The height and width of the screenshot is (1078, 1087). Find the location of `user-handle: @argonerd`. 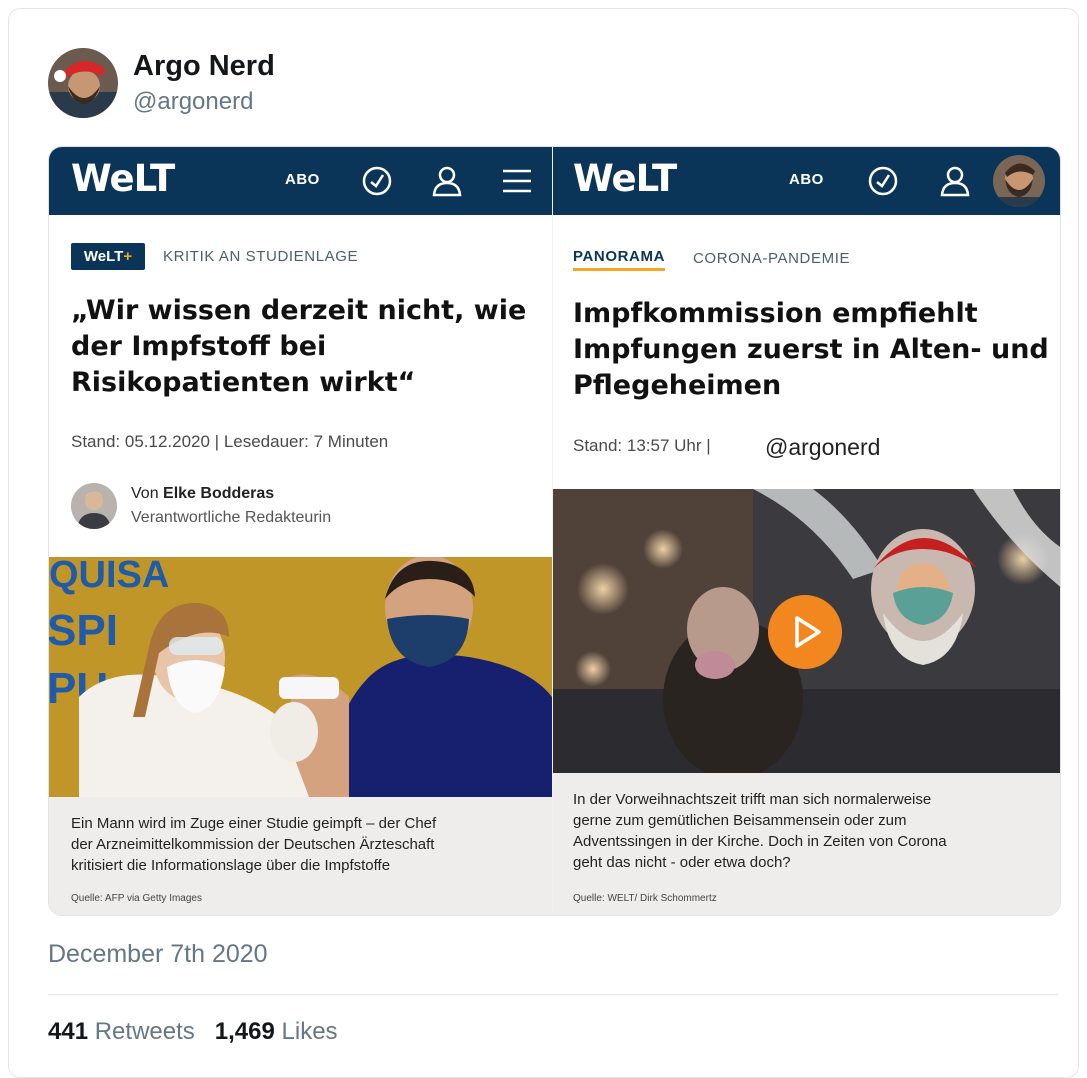

user-handle: @argonerd is located at coordinates (193, 102).